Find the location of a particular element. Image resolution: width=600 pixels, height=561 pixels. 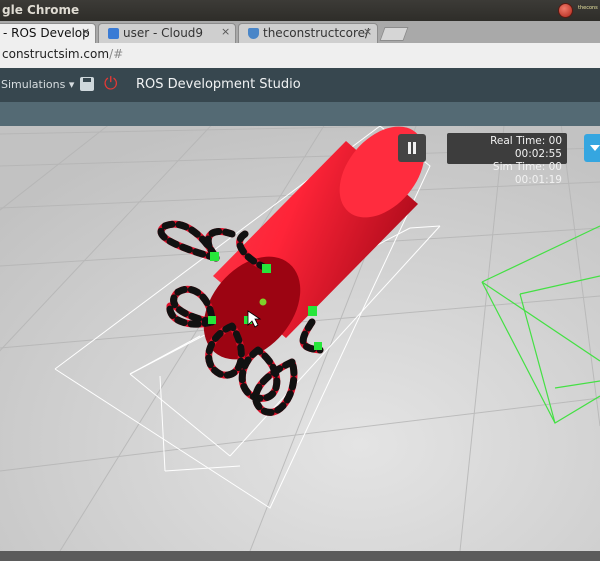

window-close-icon is located at coordinates (565, 10).